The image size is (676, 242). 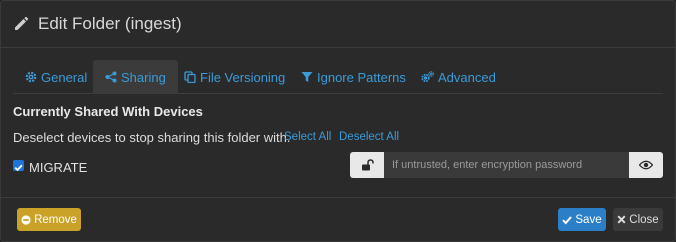 I want to click on save-button: Save, so click(x=582, y=219).